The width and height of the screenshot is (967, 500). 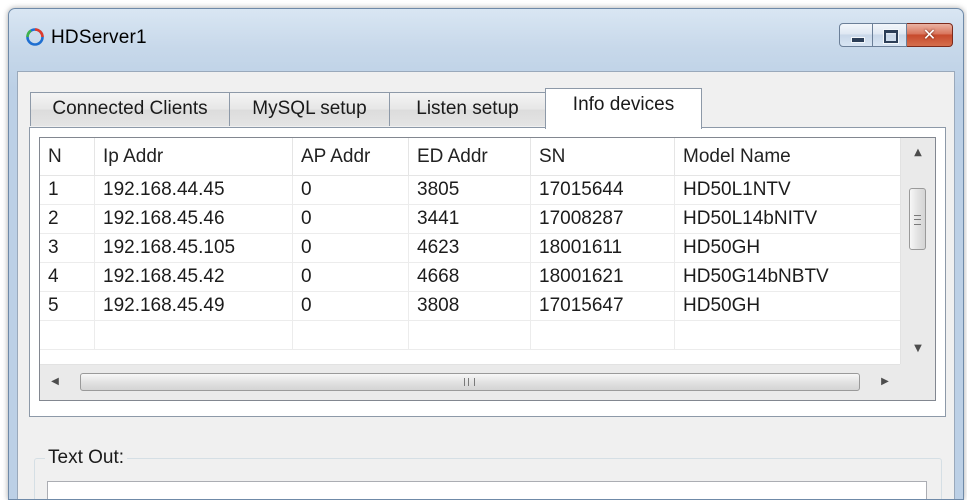 I want to click on cell-sn: 17008287, so click(x=603, y=219).